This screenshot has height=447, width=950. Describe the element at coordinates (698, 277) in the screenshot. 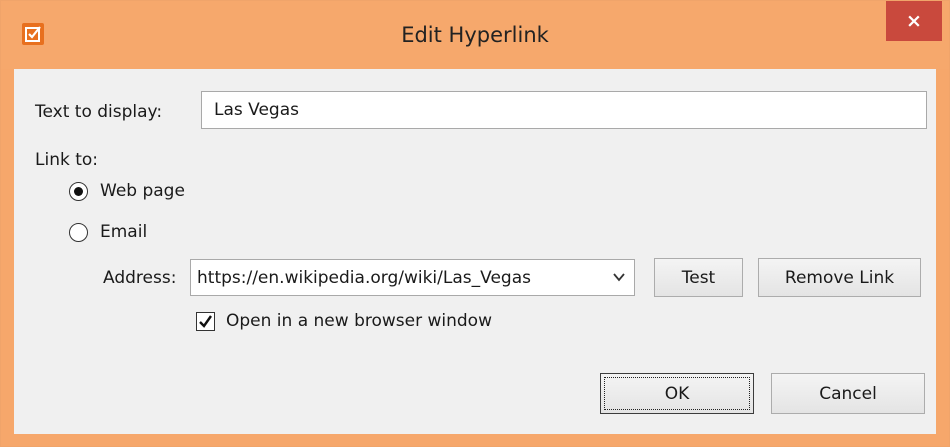

I see `test-button: Test` at that location.